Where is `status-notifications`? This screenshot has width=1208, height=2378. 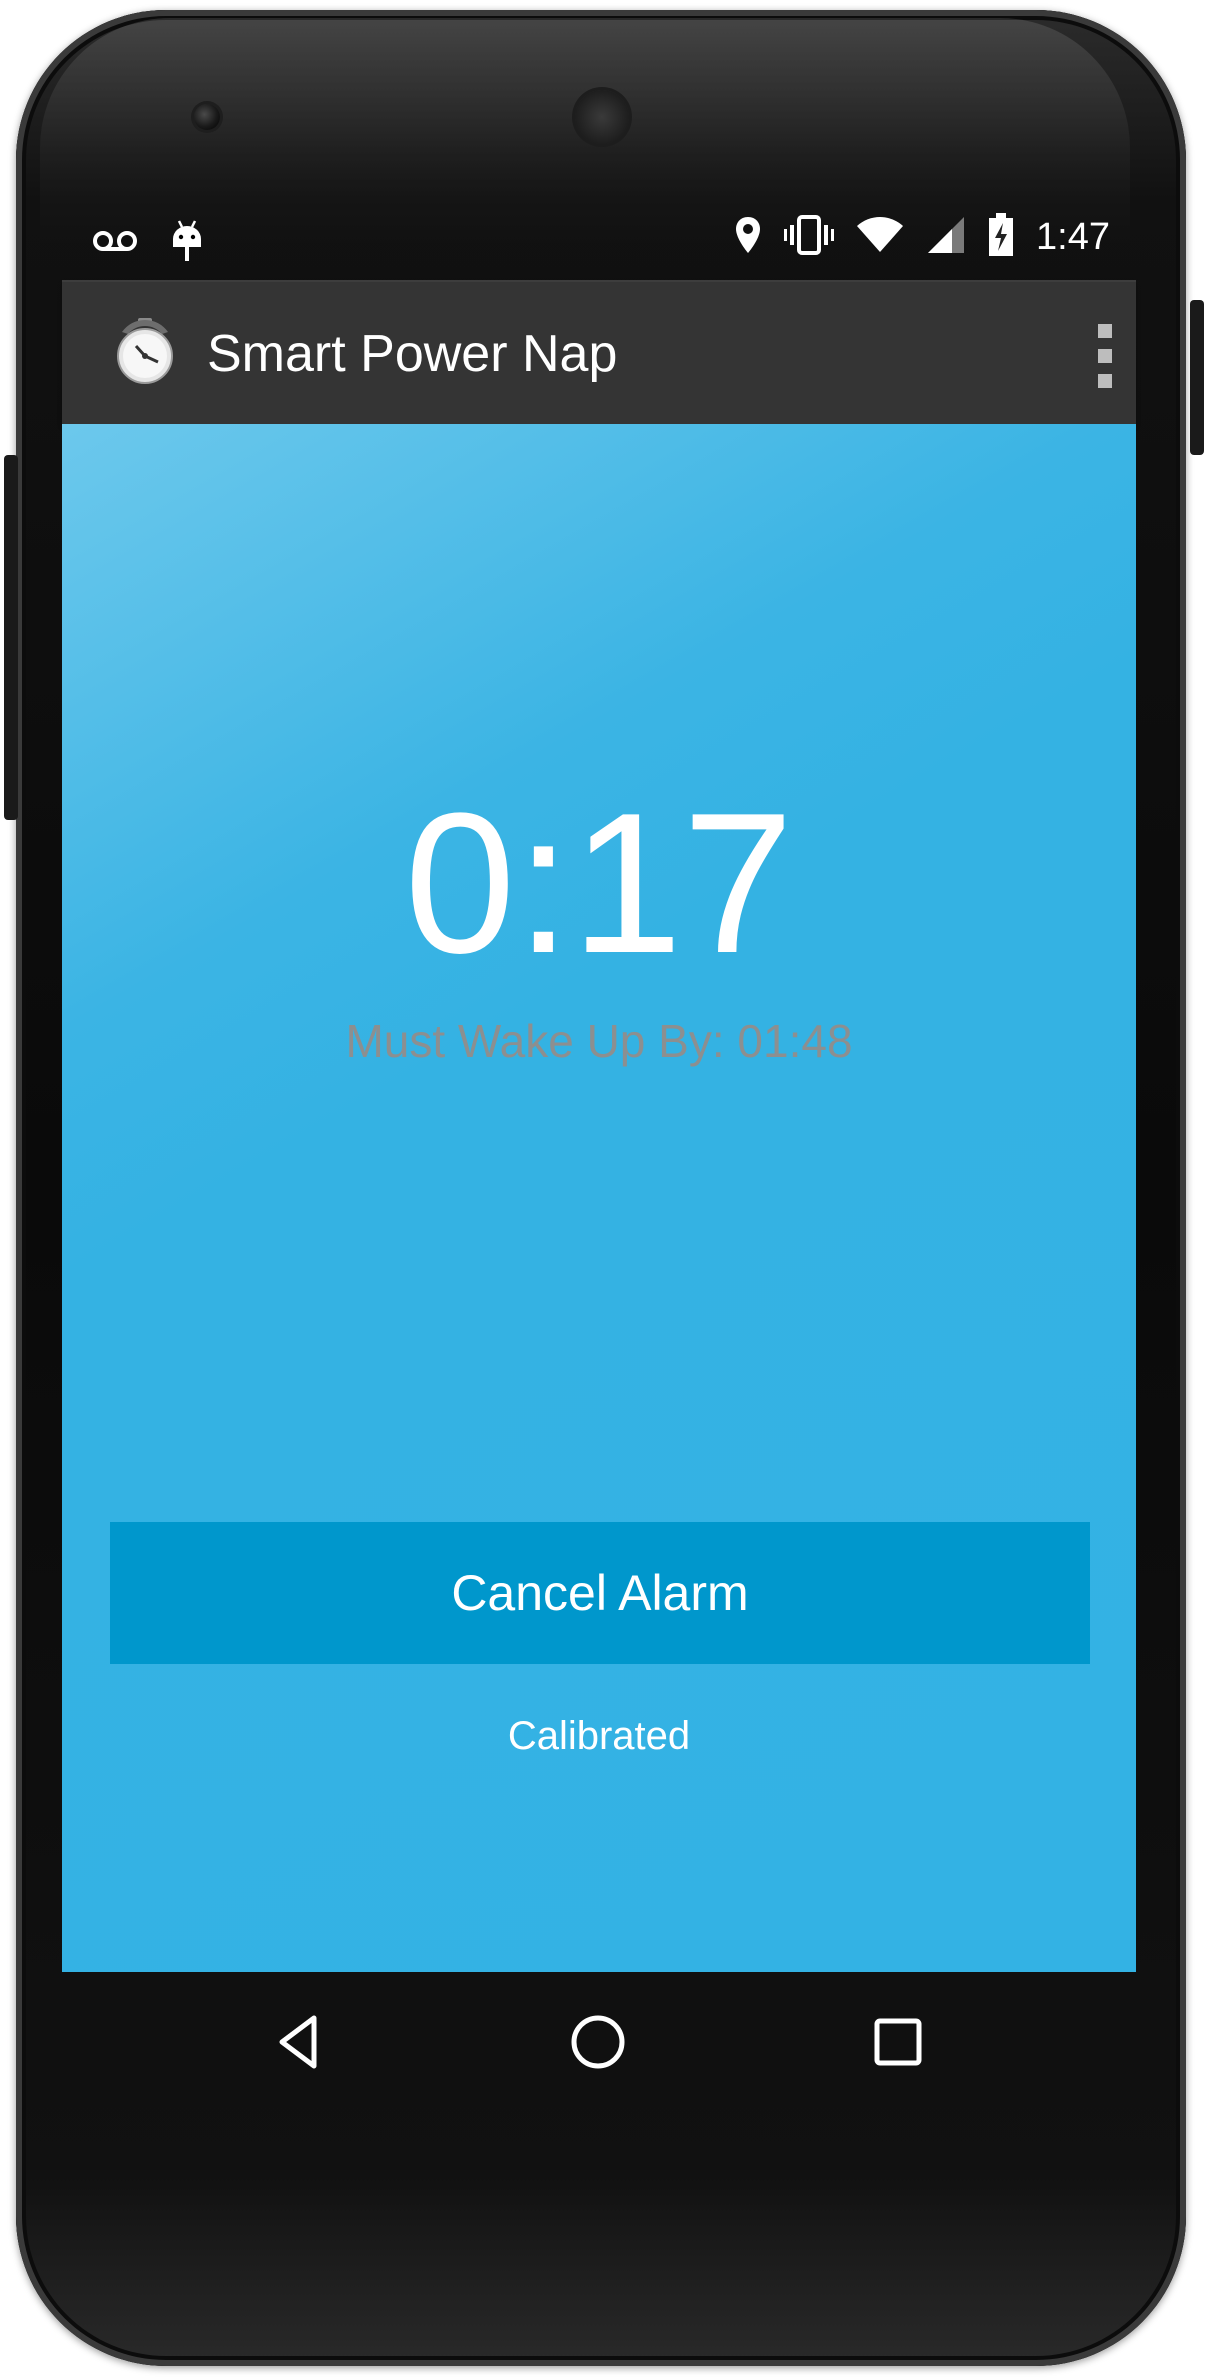 status-notifications is located at coordinates (148, 243).